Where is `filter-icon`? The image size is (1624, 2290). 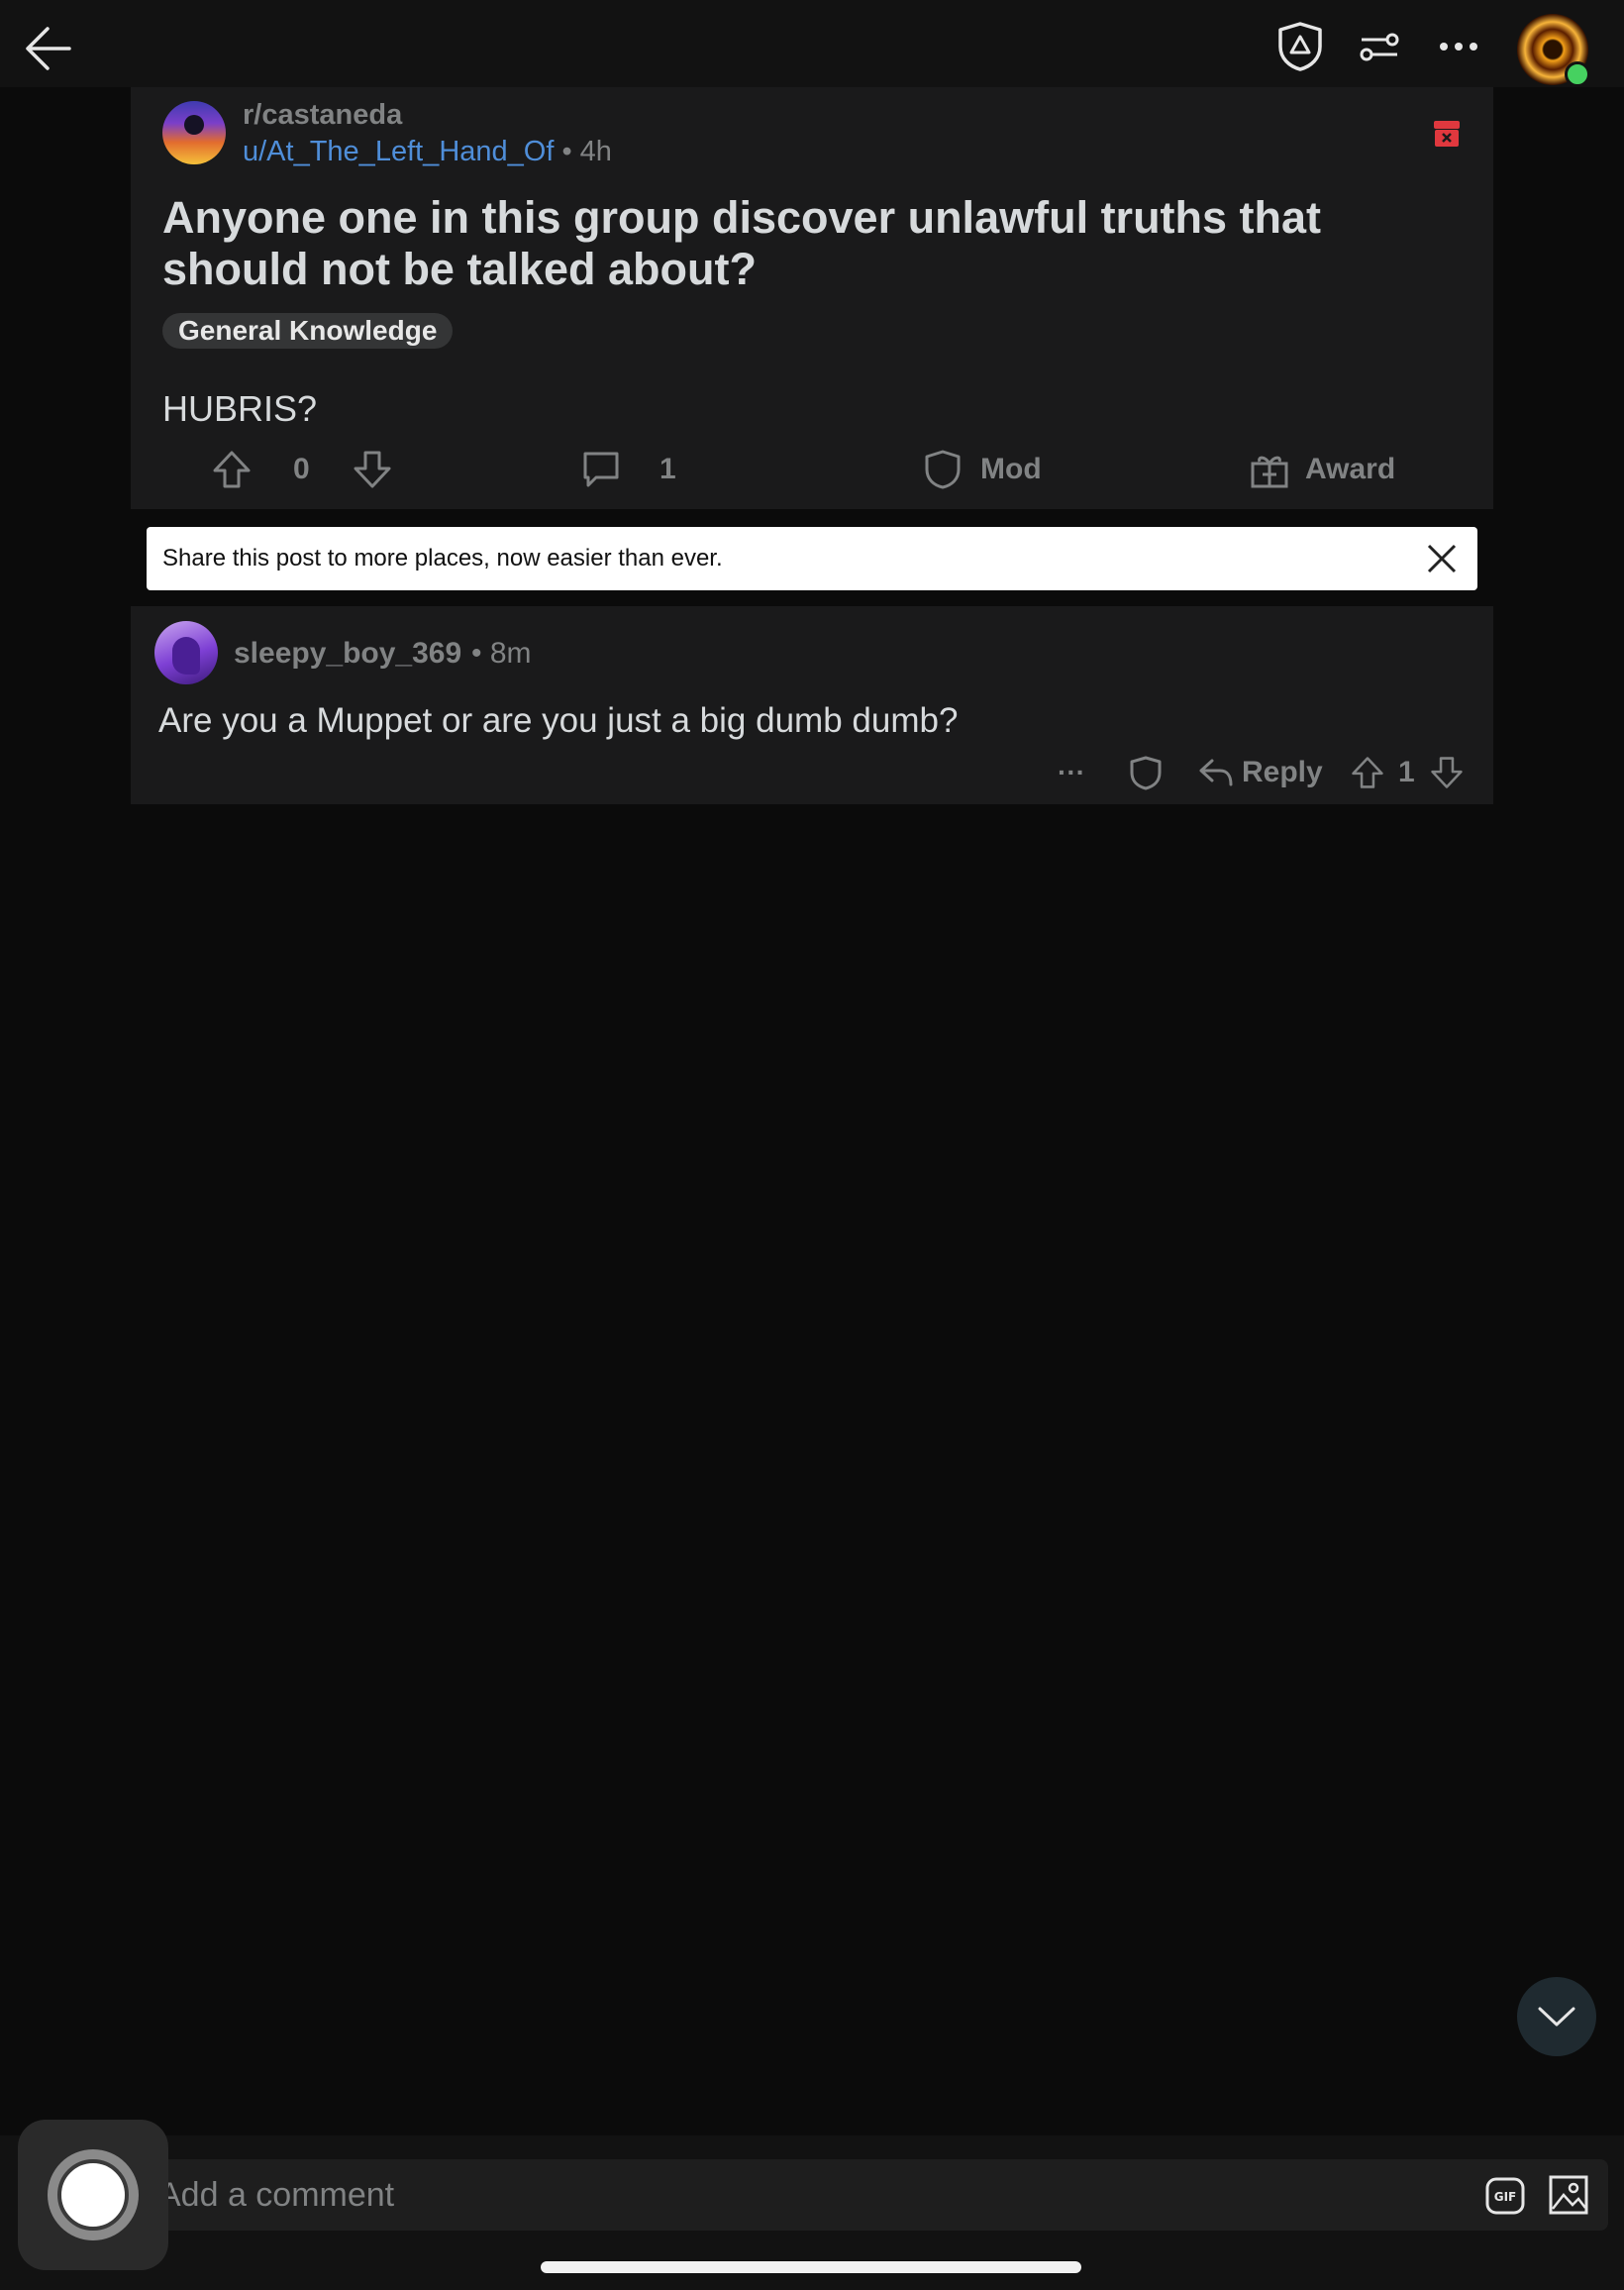 filter-icon is located at coordinates (1379, 47).